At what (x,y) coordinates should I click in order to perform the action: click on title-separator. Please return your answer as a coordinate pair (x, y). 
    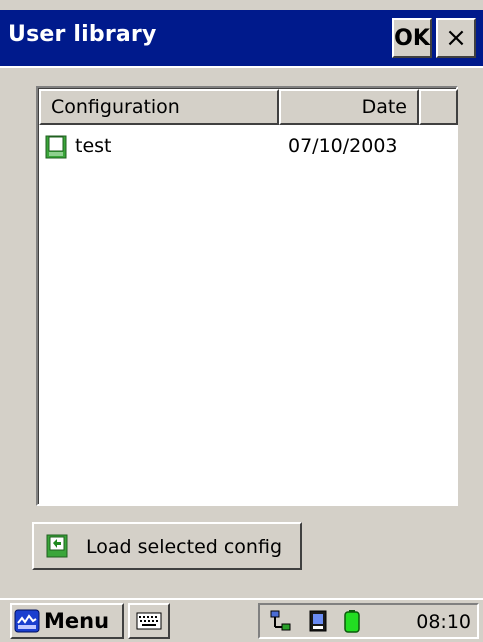
    Looking at the image, I should click on (241, 67).